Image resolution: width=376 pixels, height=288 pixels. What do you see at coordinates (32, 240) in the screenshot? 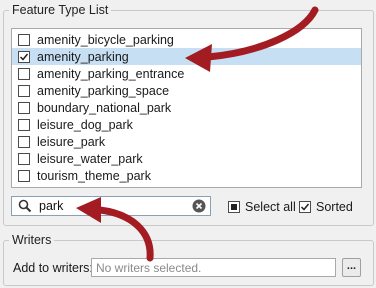
I see `writers-title: Writers` at bounding box center [32, 240].